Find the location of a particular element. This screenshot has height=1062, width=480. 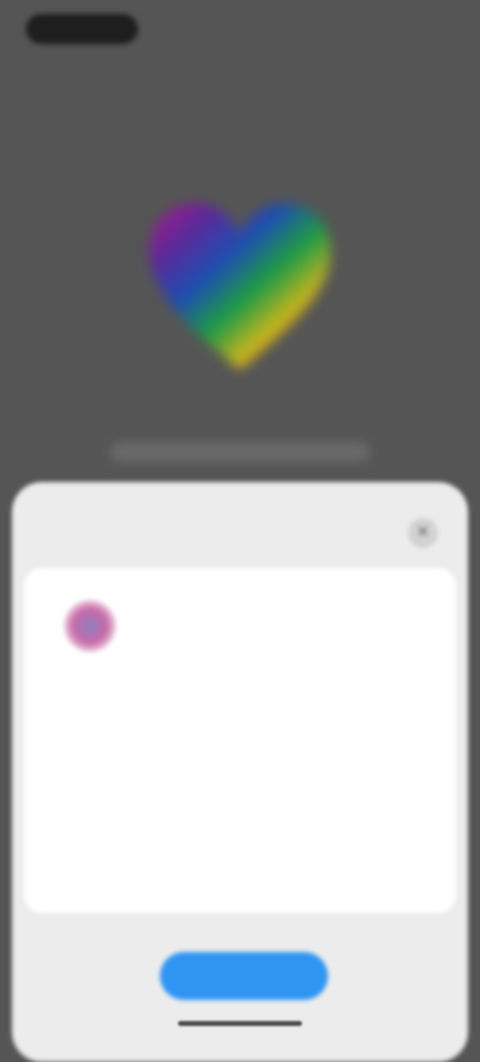

rainbow-heart-graphic is located at coordinates (240, 286).